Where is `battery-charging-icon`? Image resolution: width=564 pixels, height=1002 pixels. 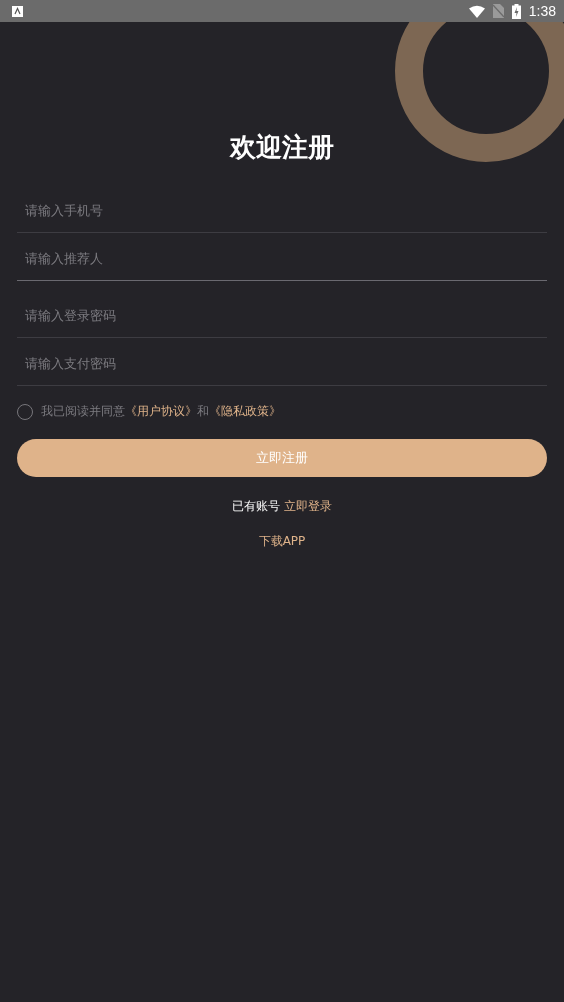 battery-charging-icon is located at coordinates (516, 11).